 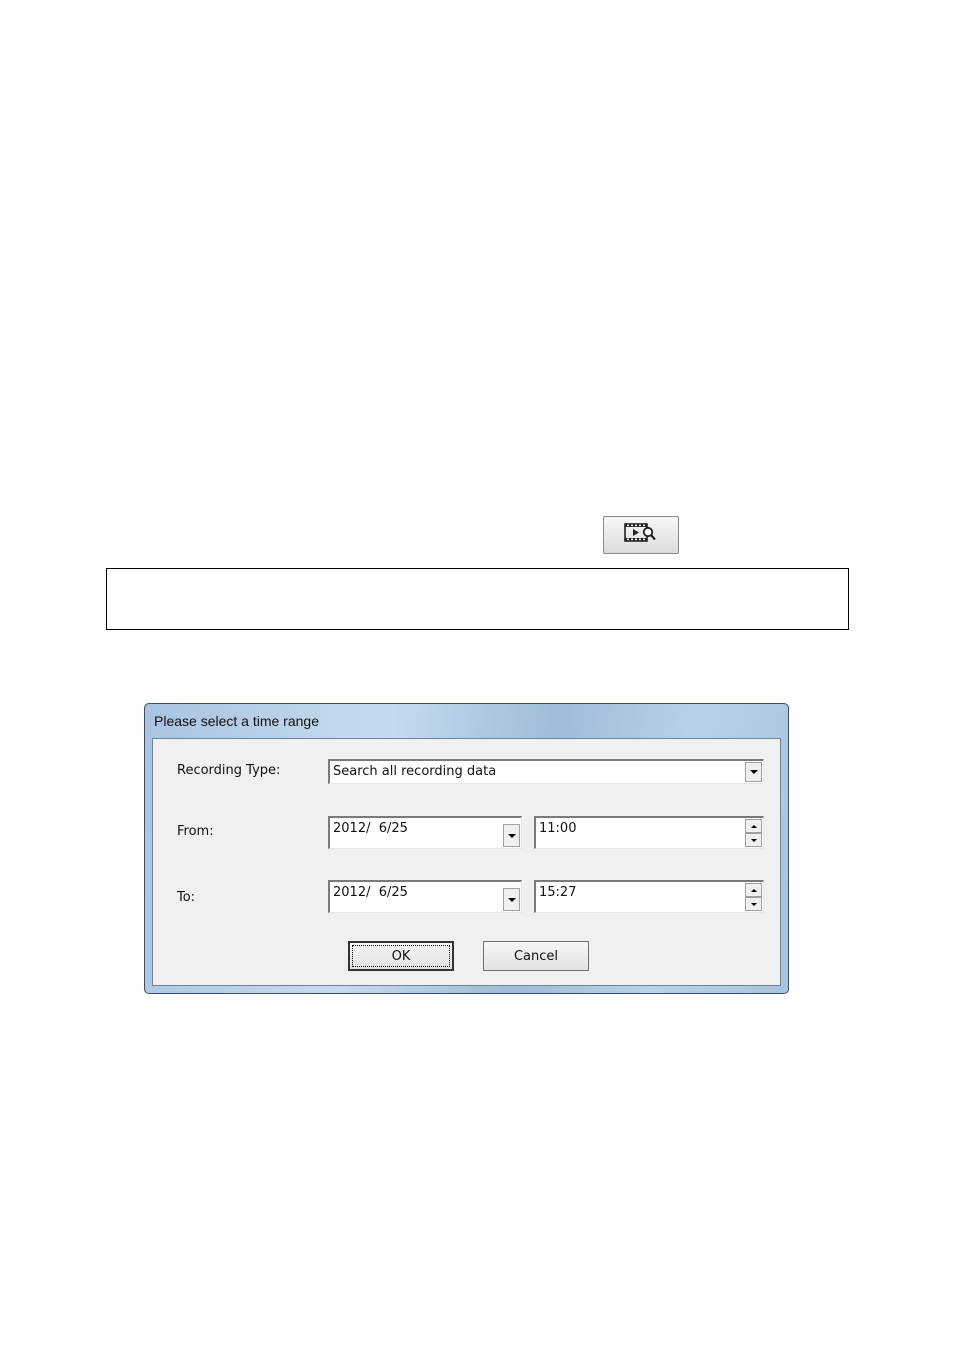 I want to click on from-date-picker: 2012/ 6/25, so click(x=425, y=832).